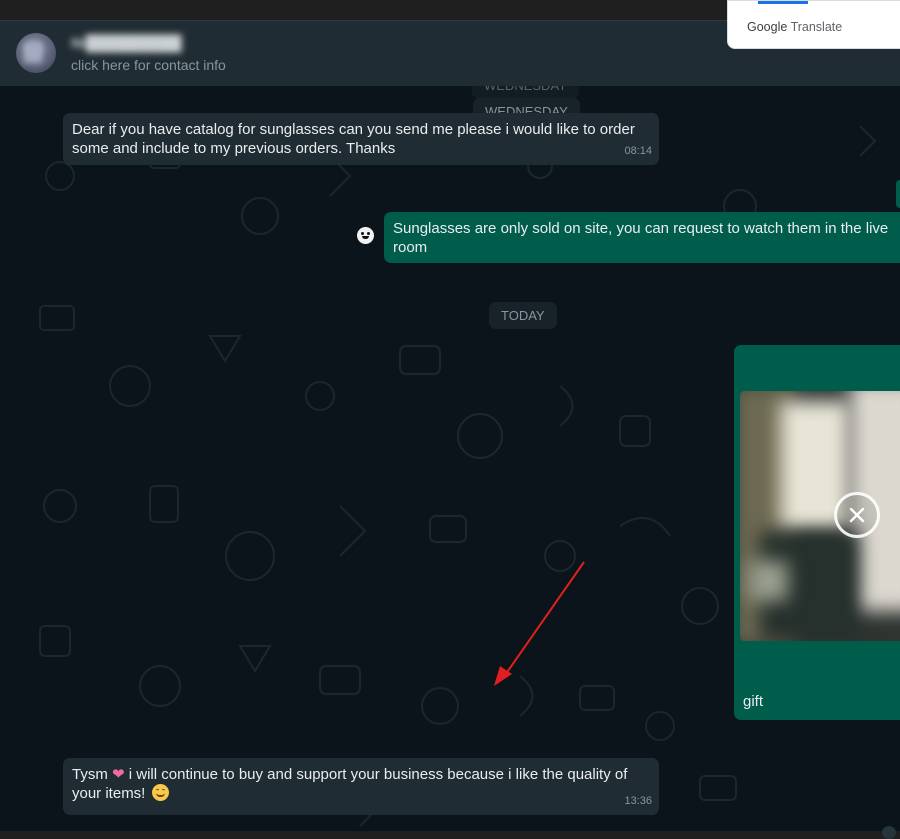 The height and width of the screenshot is (839, 900). I want to click on react-emoji-icon, so click(365, 235).